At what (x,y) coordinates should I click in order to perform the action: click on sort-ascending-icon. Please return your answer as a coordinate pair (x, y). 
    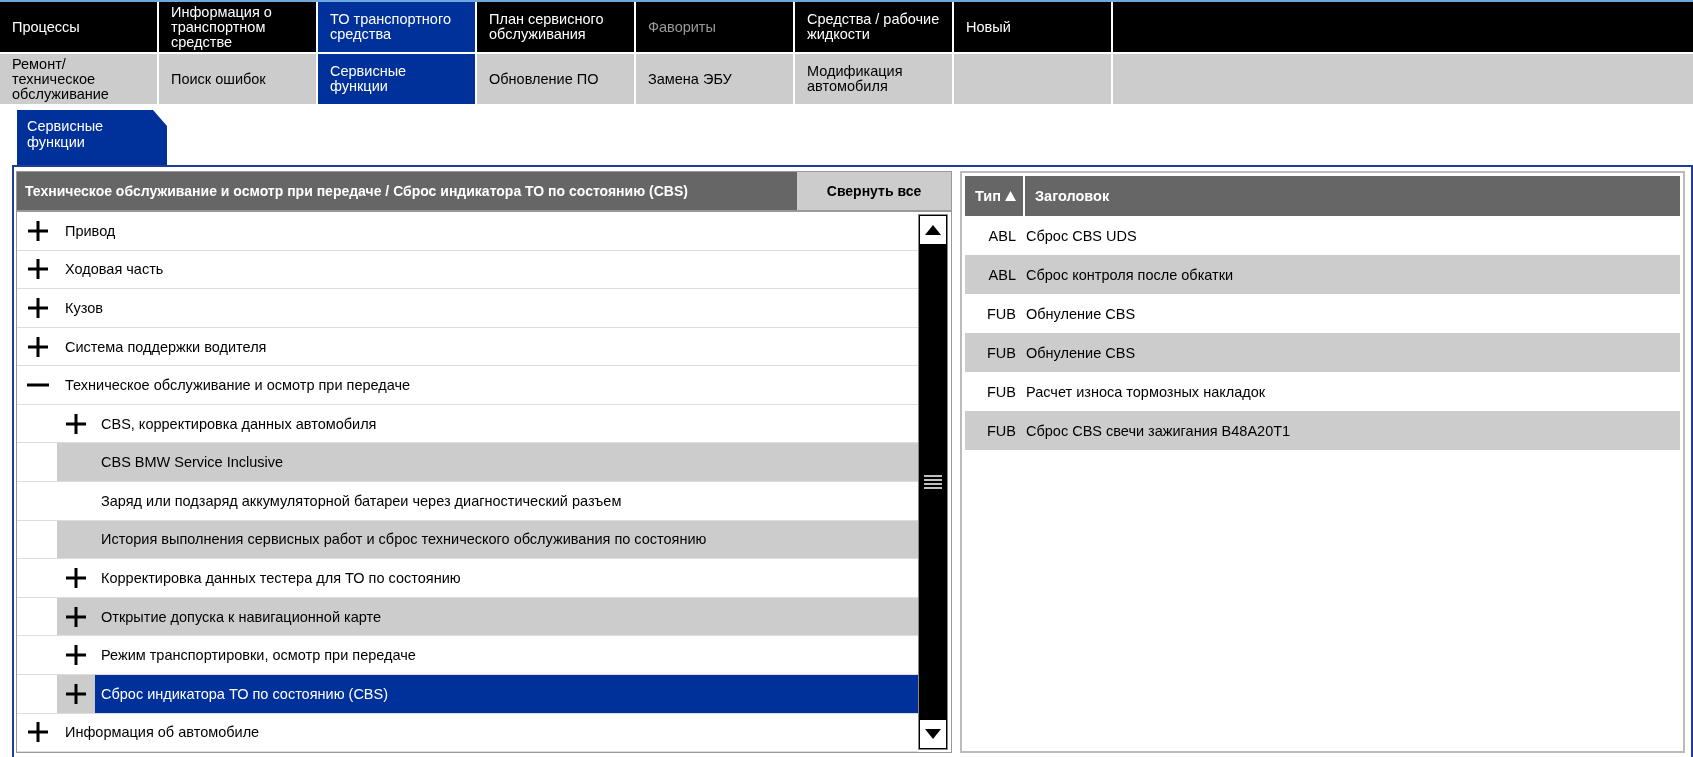
    Looking at the image, I should click on (1010, 196).